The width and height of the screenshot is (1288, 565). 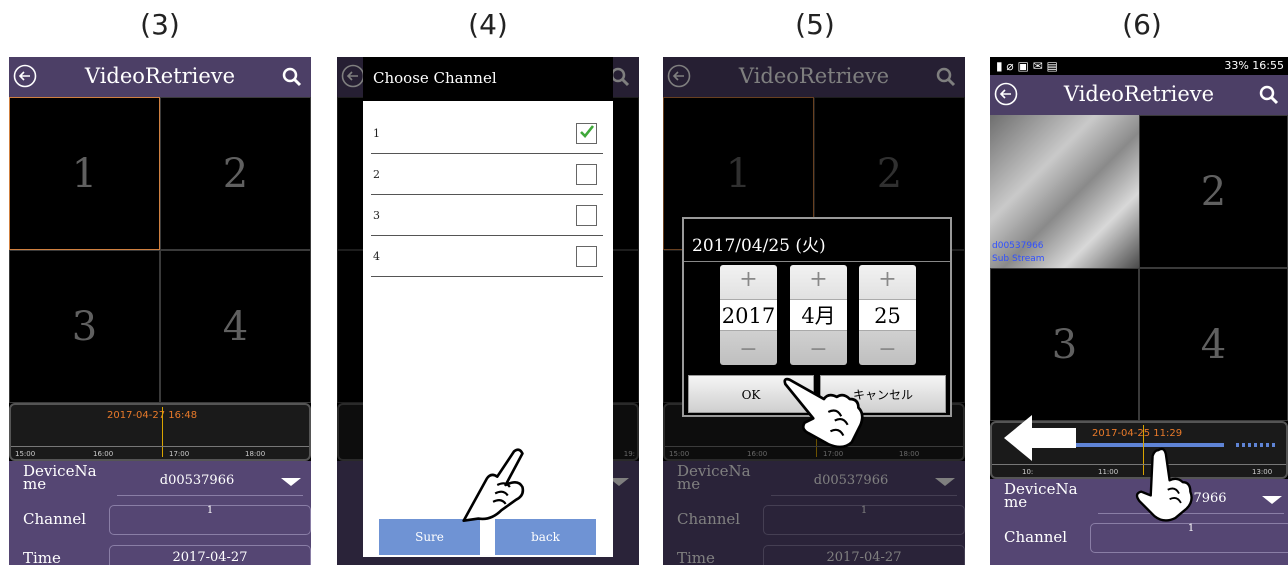 What do you see at coordinates (160, 446) in the screenshot?
I see `timeline-axis` at bounding box center [160, 446].